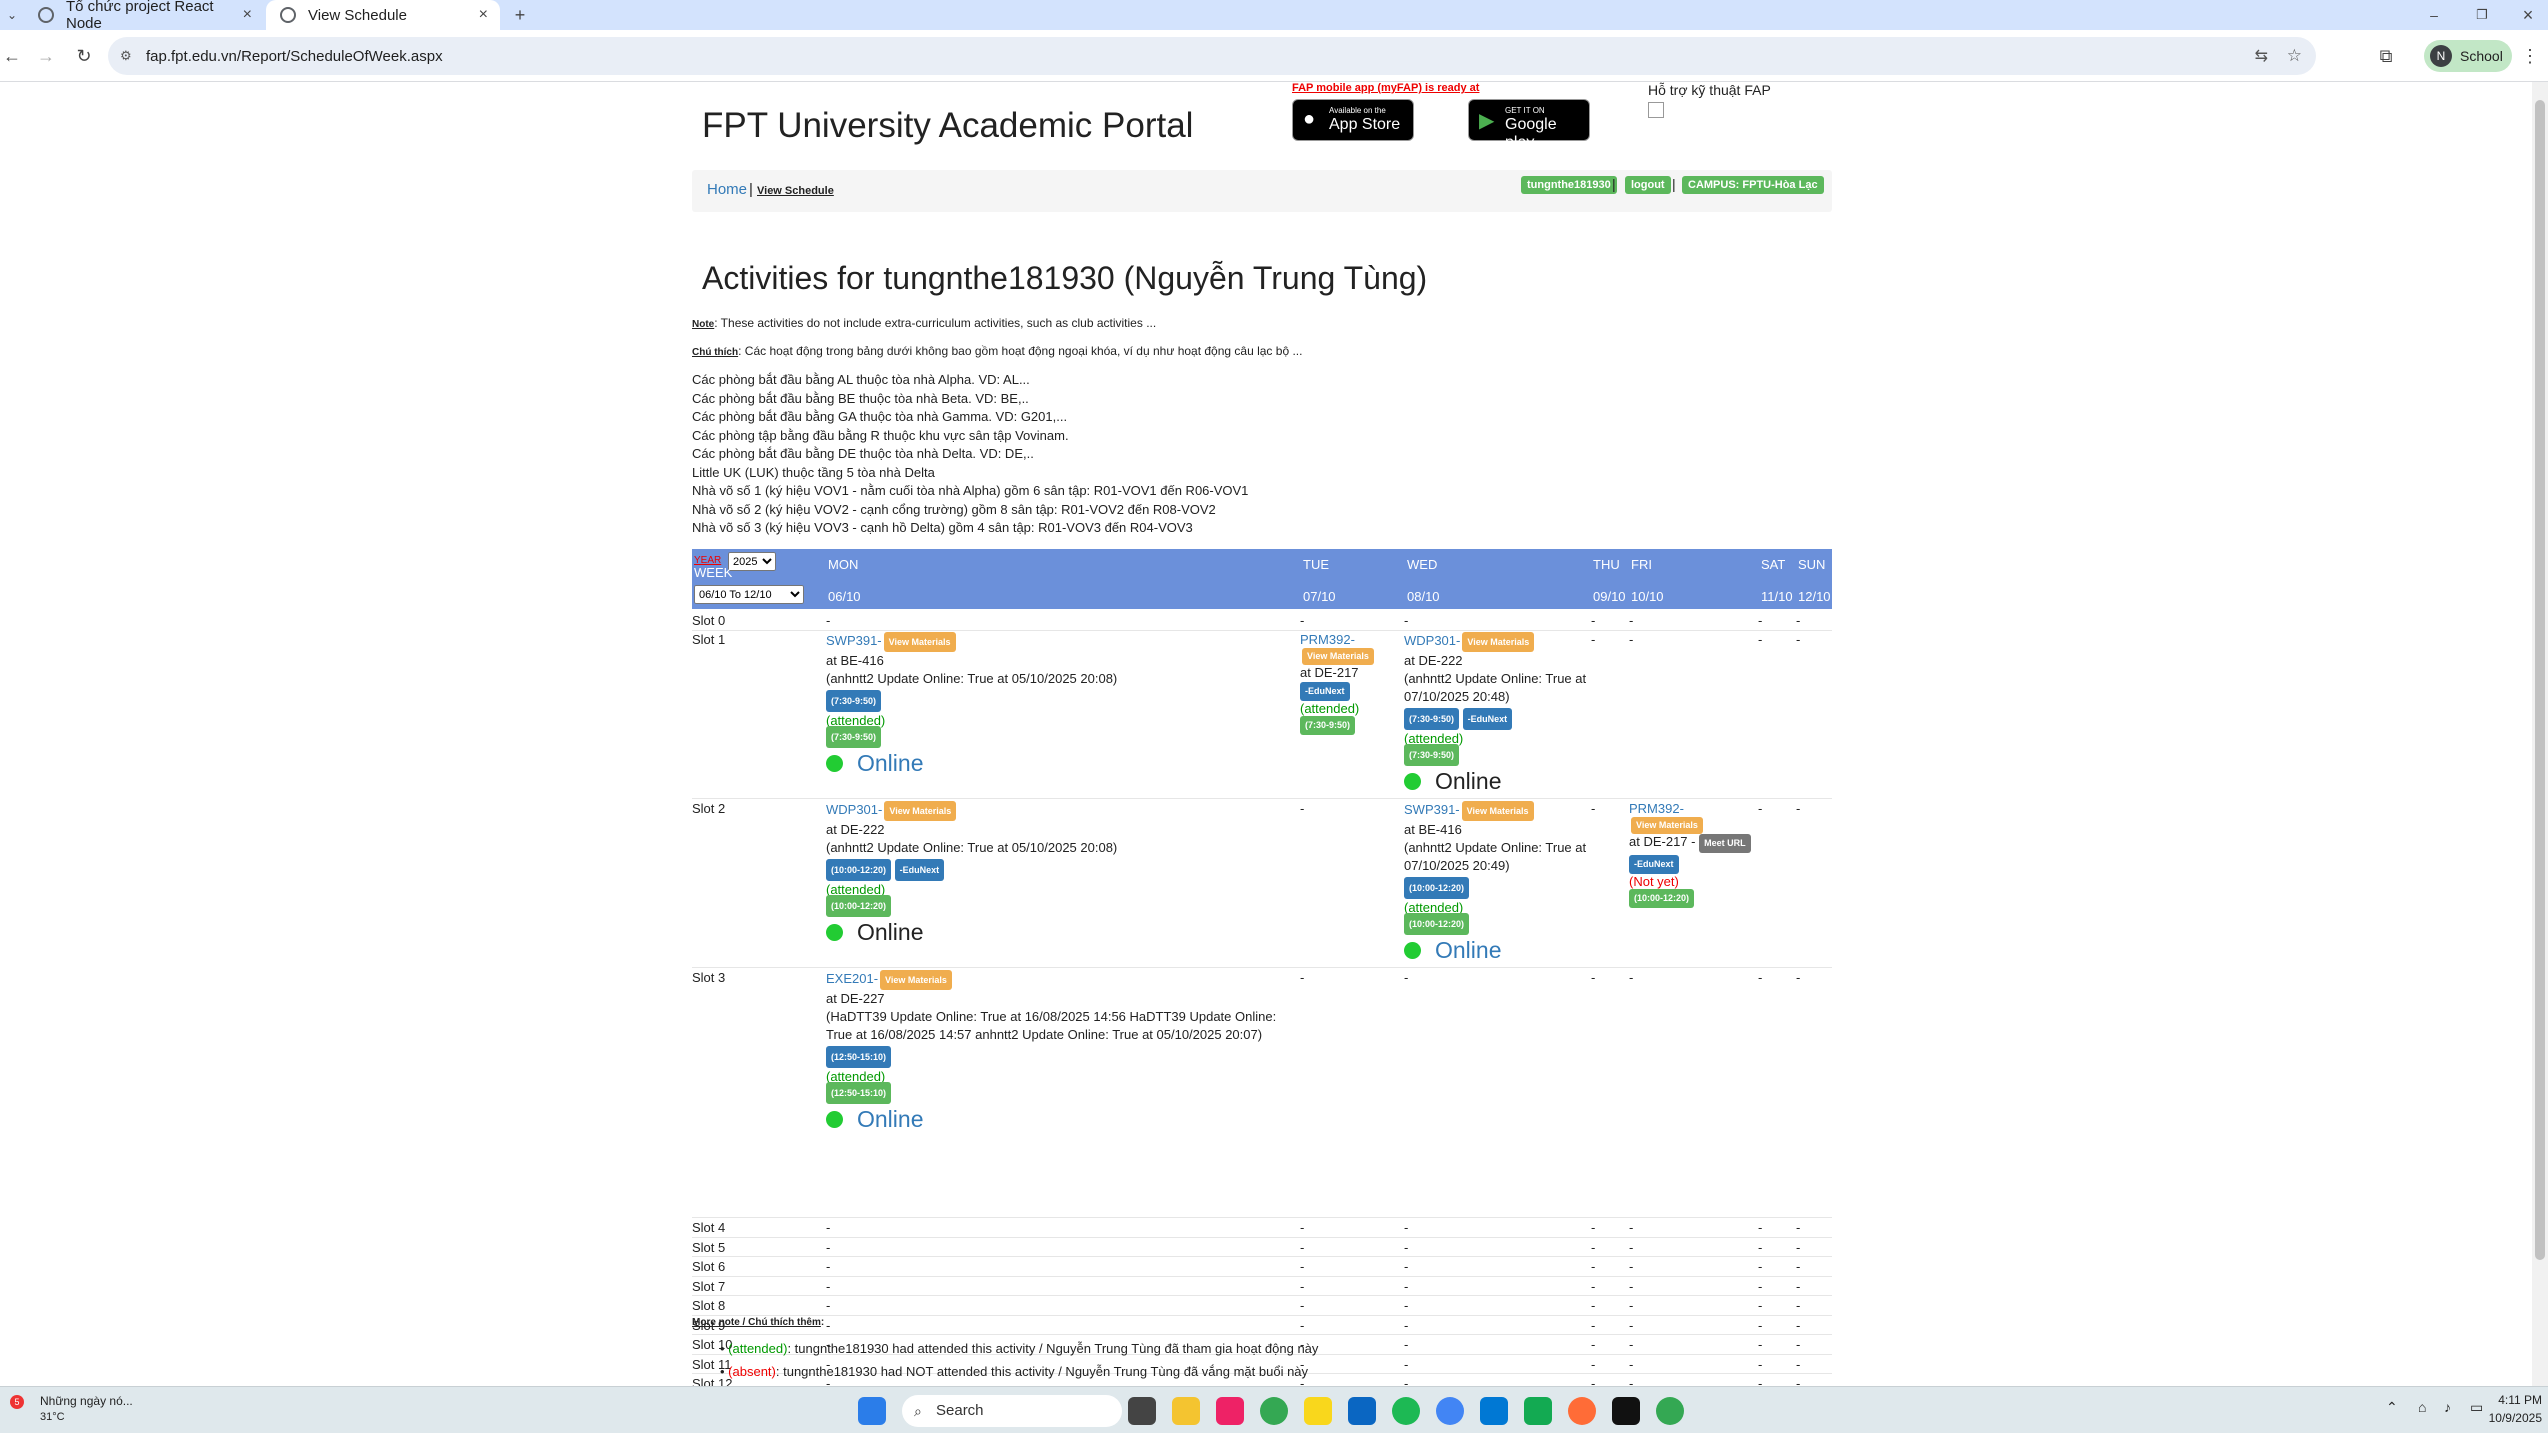 This screenshot has height=1433, width=2548. I want to click on tray-chevron-icon: ⌃, so click(2392, 1407).